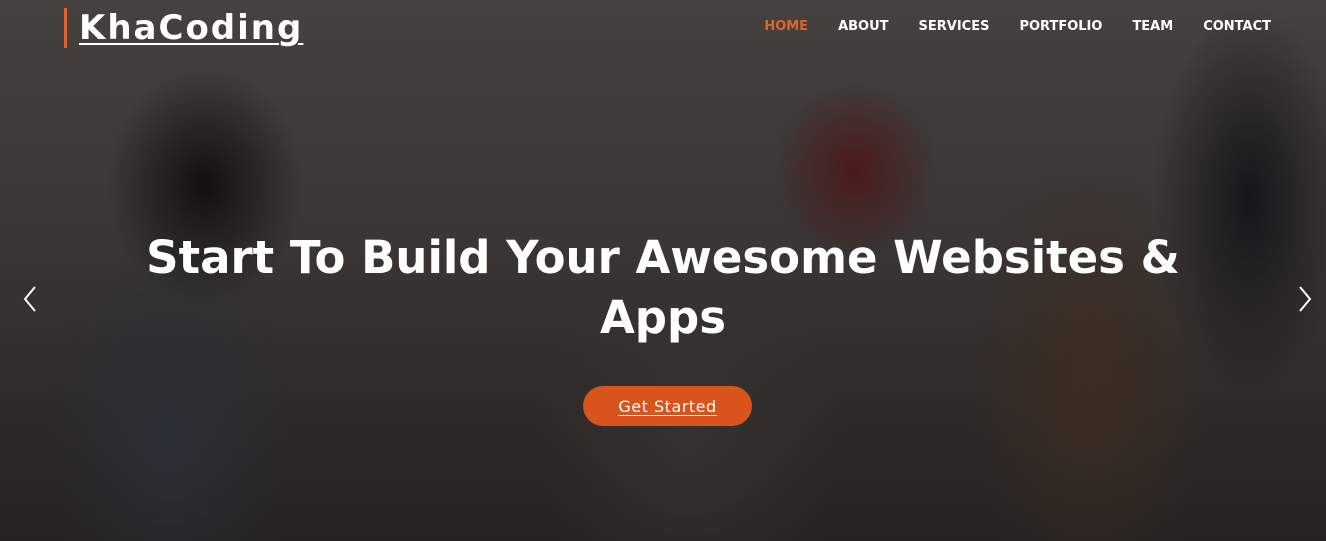 Image resolution: width=1326 pixels, height=541 pixels. I want to click on carousel-next-button, so click(1305, 299).